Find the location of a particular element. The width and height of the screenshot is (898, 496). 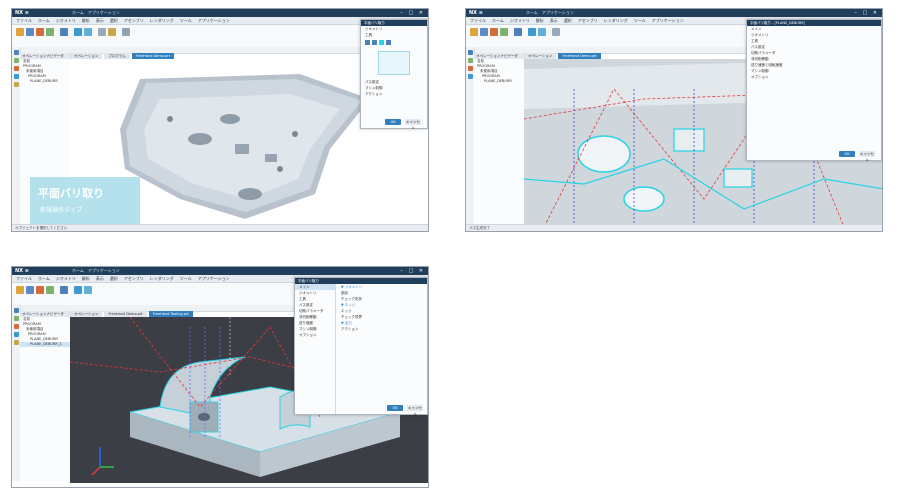

setting-row: アクション is located at coordinates (382, 329).